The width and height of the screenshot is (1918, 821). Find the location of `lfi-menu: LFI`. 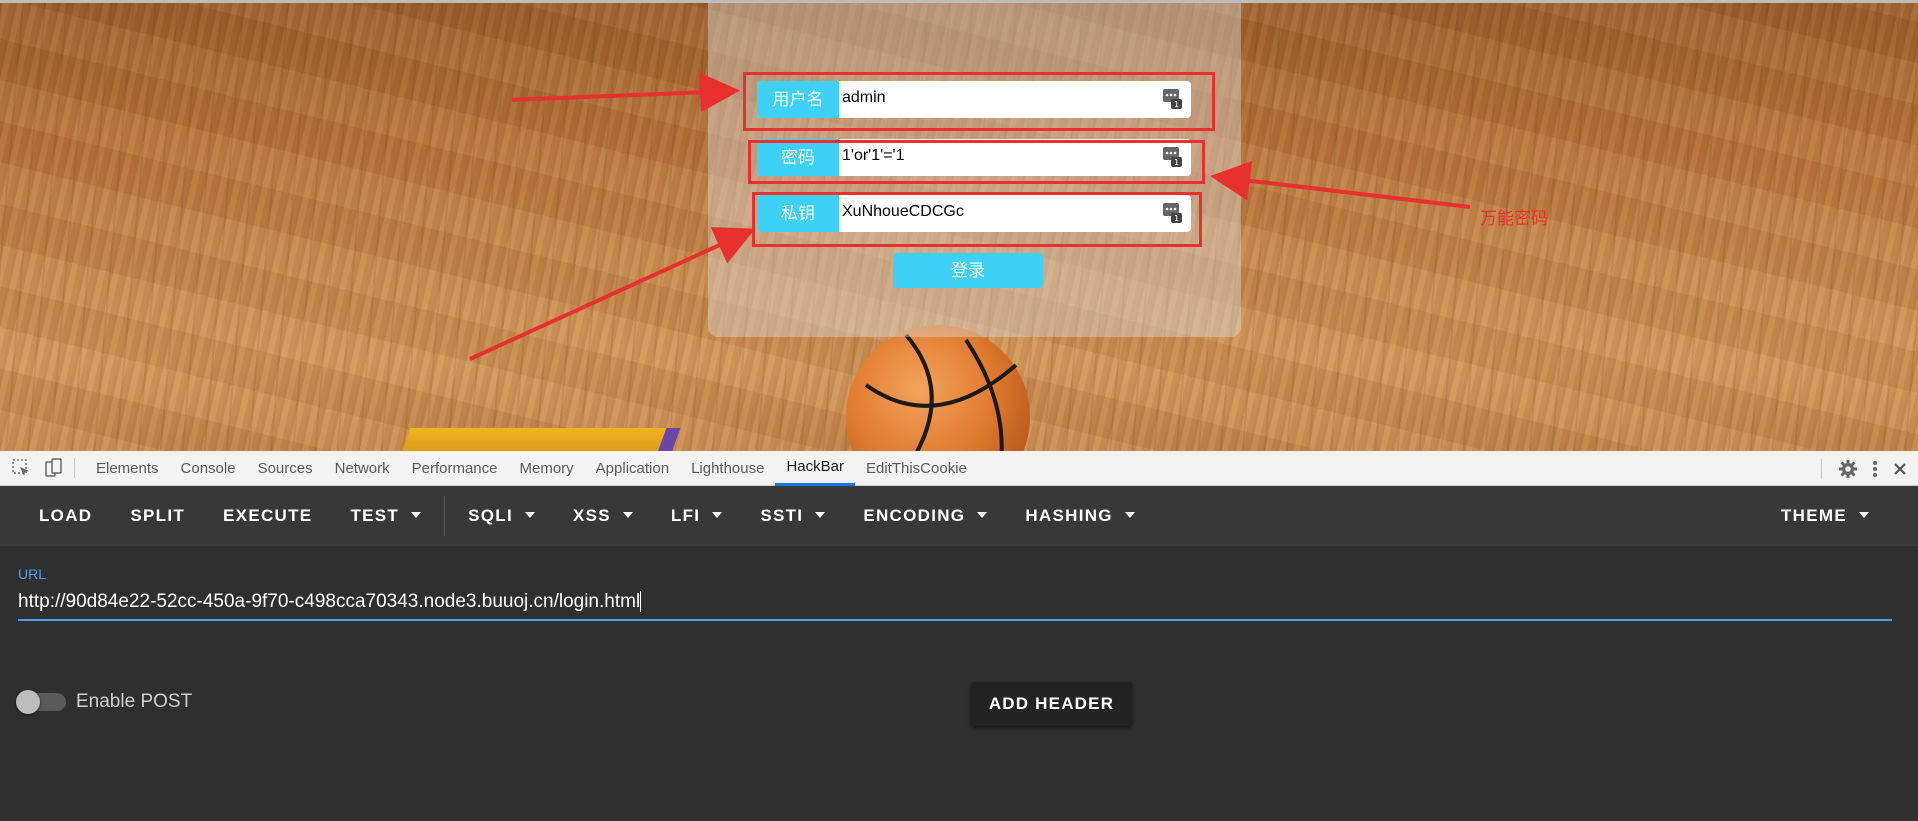

lfi-menu: LFI is located at coordinates (696, 516).